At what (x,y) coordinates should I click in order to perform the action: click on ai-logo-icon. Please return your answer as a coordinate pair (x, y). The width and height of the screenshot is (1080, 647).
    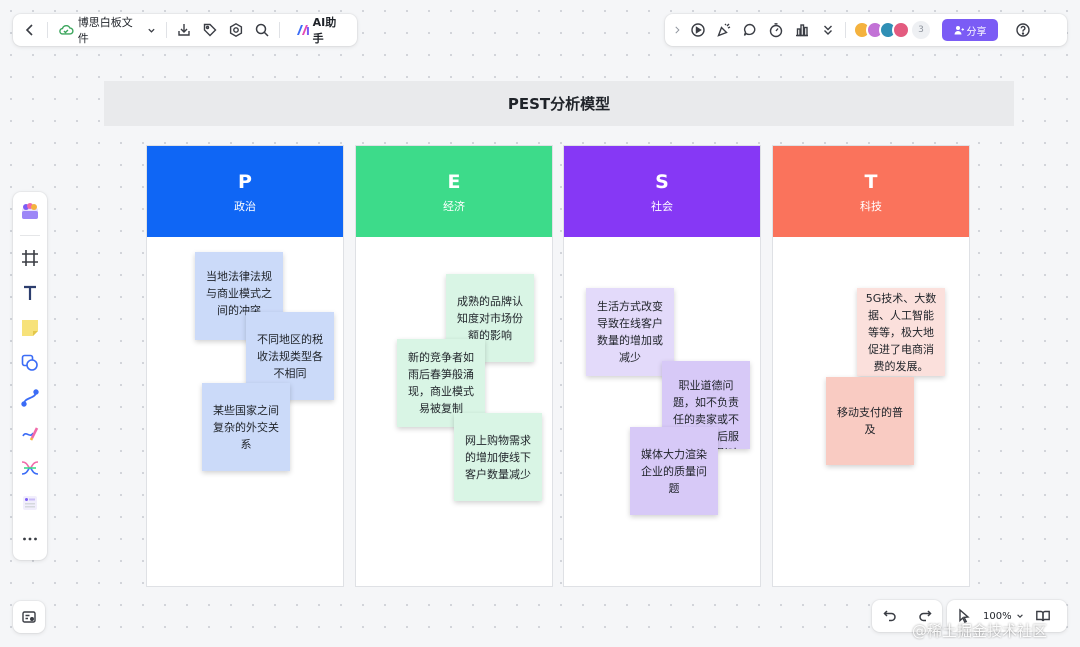
    Looking at the image, I should click on (302, 30).